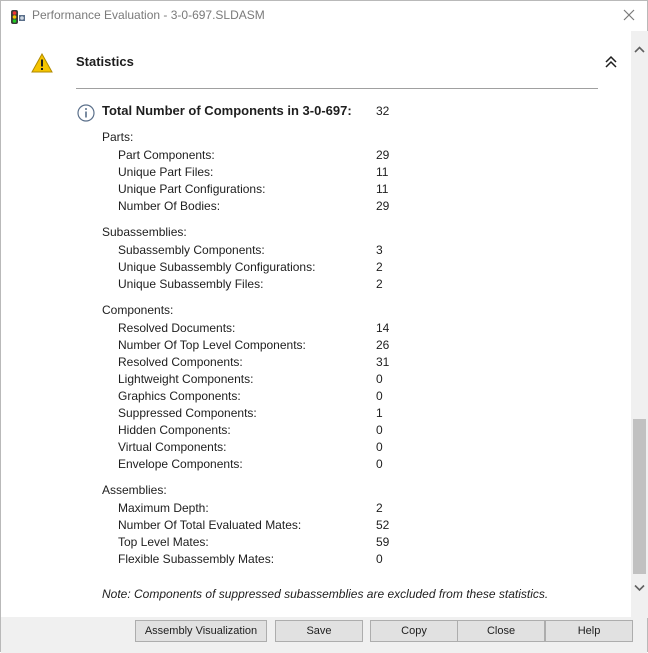 This screenshot has width=648, height=653. I want to click on section-title: Statistics, so click(105, 61).